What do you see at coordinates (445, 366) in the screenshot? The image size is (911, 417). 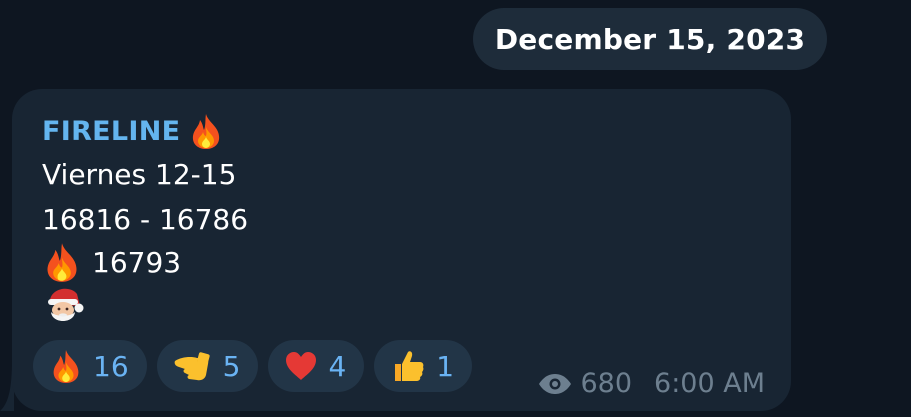 I see `reaction-count: 1` at bounding box center [445, 366].